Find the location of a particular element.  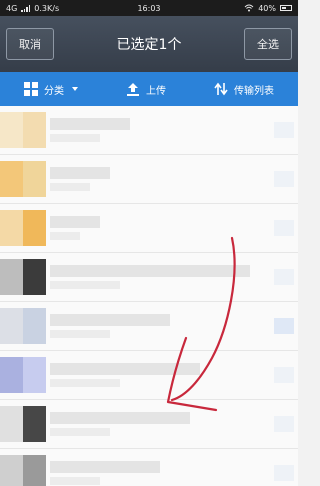

cancel-label: 取消 is located at coordinates (30, 44).